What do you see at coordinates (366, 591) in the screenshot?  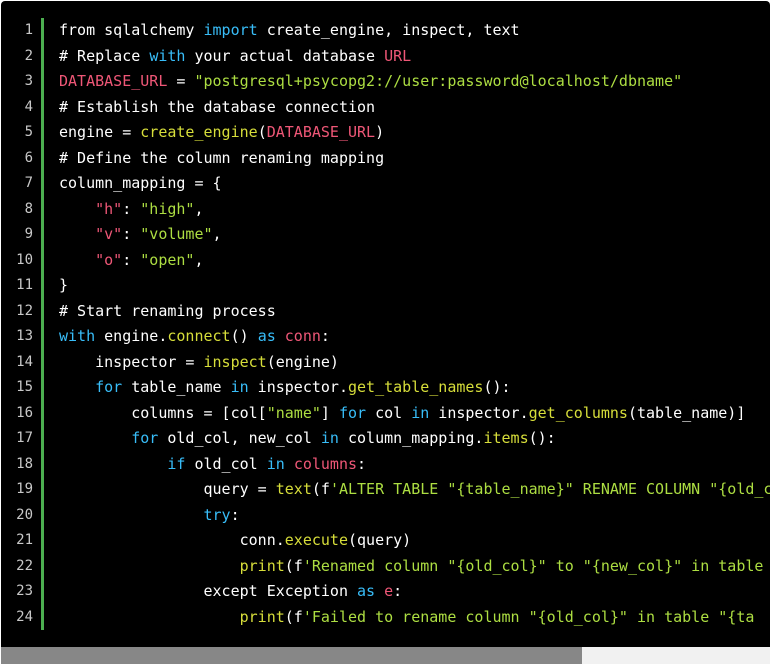 I see `code-token: as` at bounding box center [366, 591].